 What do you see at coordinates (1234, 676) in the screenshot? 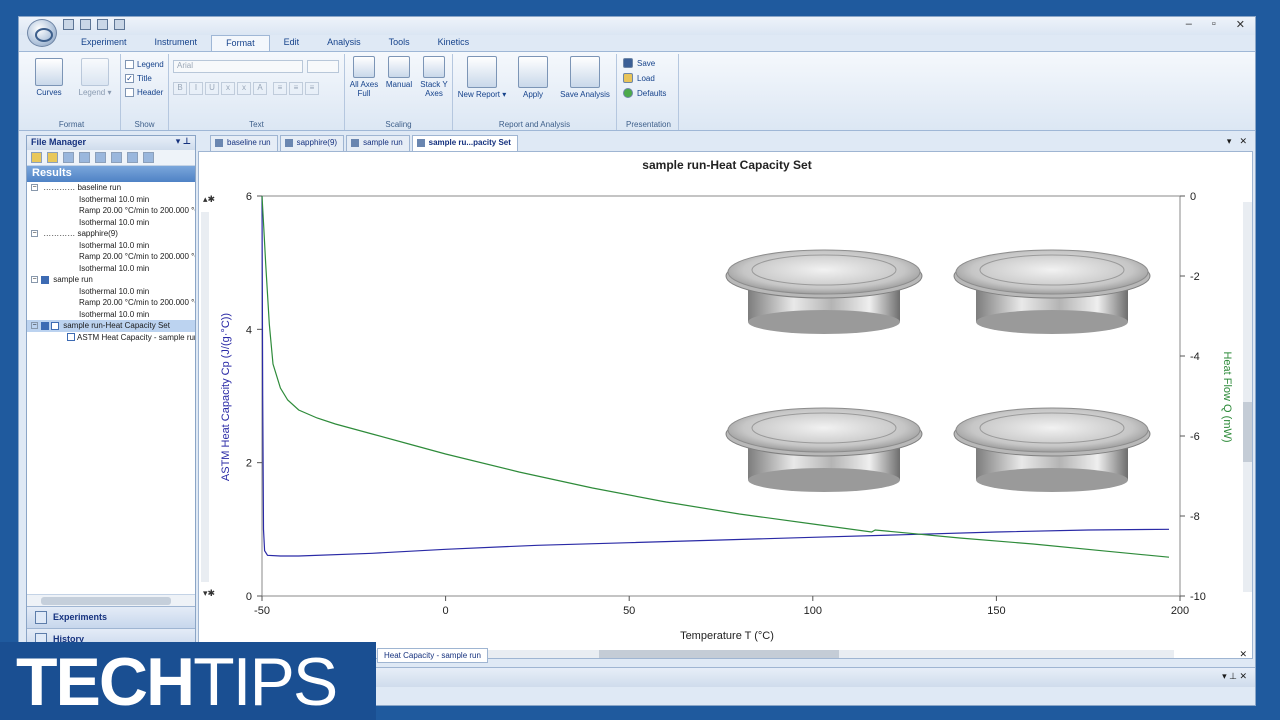
I see `pin-icon: ▾ ⊥ ✕` at bounding box center [1234, 676].